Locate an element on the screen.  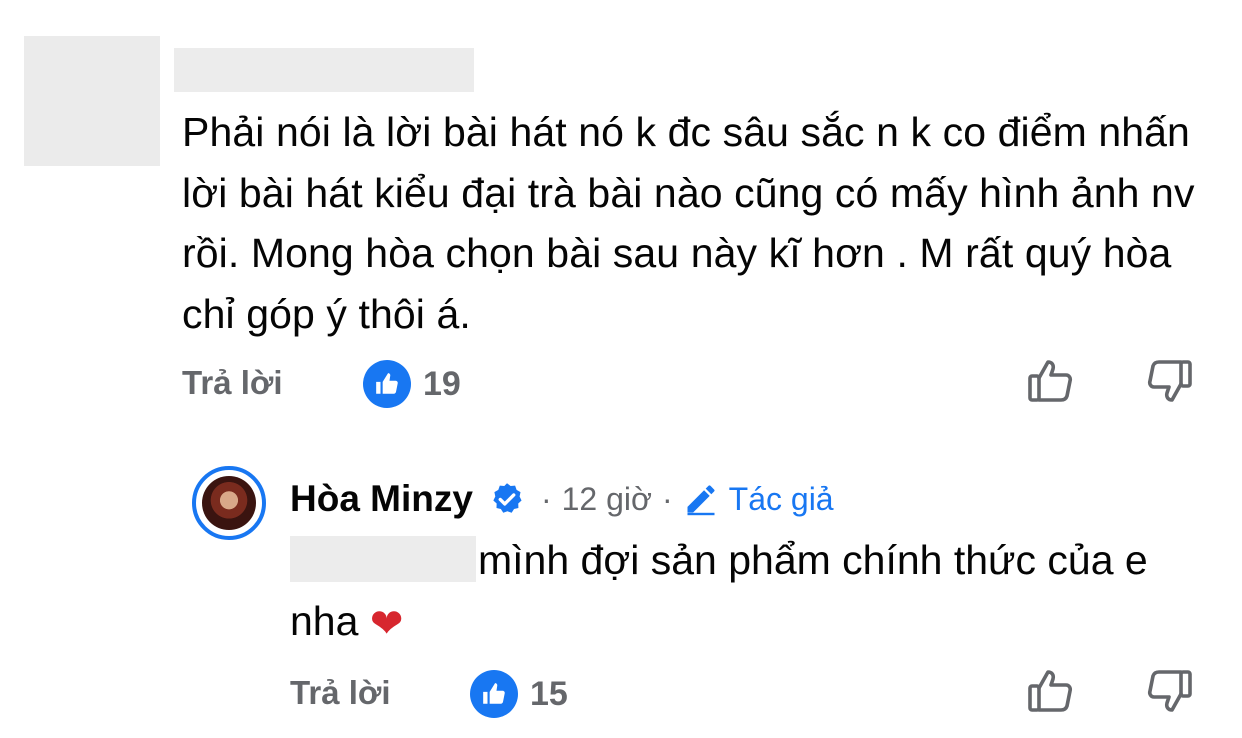
reply-header: Hòa Minzy · 12 giờ · Tác giả is located at coordinates (562, 499).